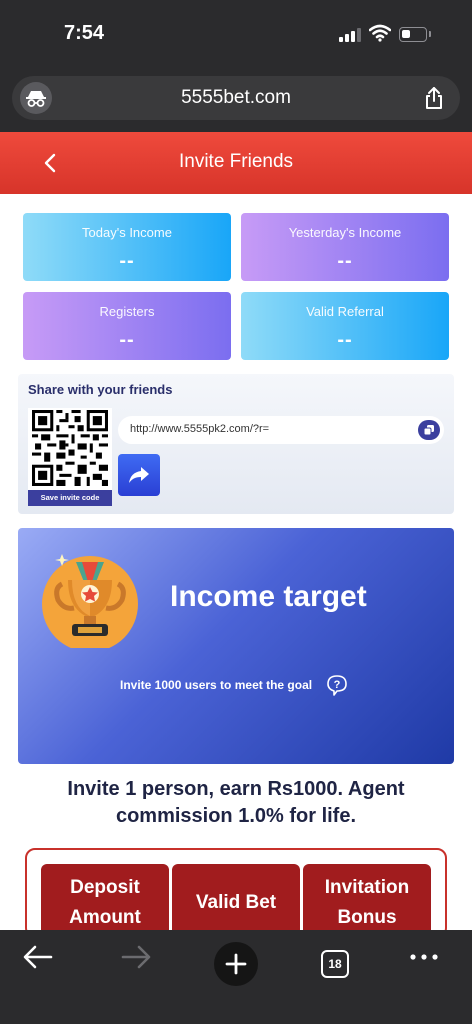 The image size is (472, 1024). I want to click on qr-code-image, so click(70, 448).